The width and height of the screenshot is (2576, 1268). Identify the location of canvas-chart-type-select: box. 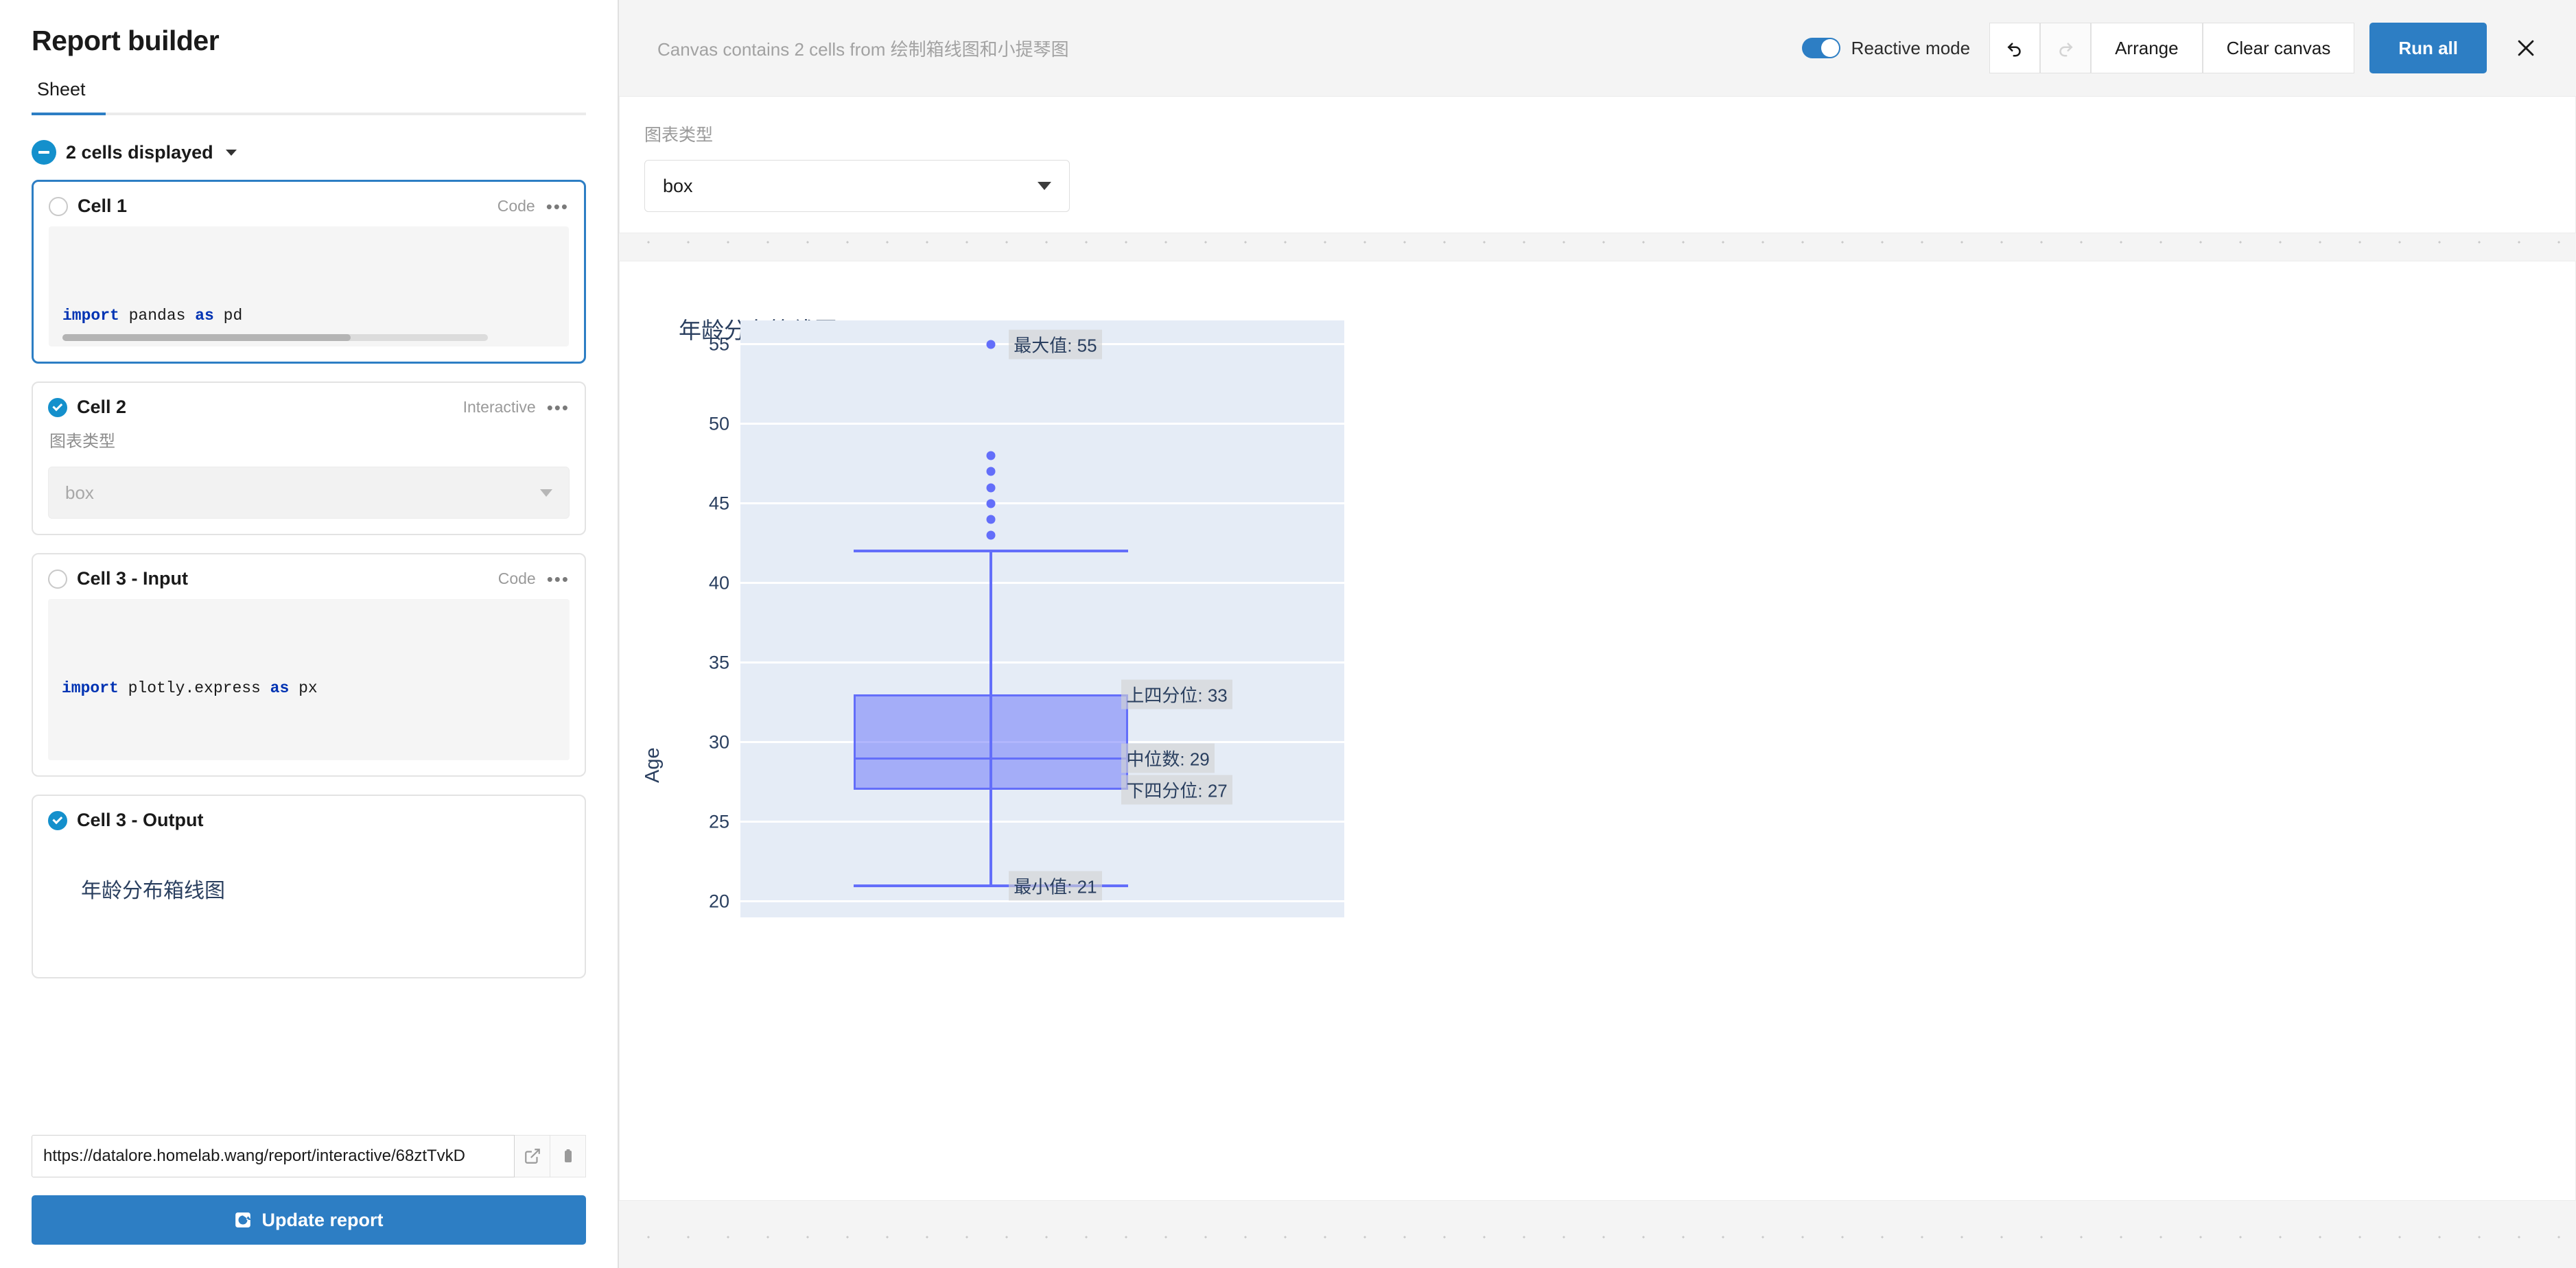
(857, 186).